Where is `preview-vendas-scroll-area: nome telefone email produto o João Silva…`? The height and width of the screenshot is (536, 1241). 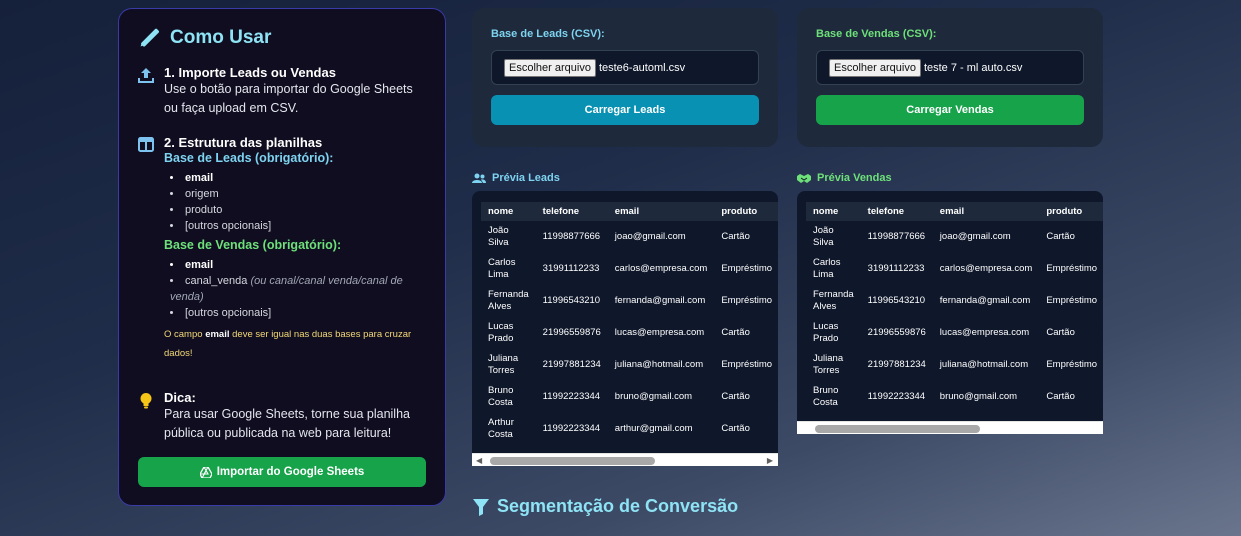 preview-vendas-scroll-area: nome telefone email produto o João Silva… is located at coordinates (950, 306).